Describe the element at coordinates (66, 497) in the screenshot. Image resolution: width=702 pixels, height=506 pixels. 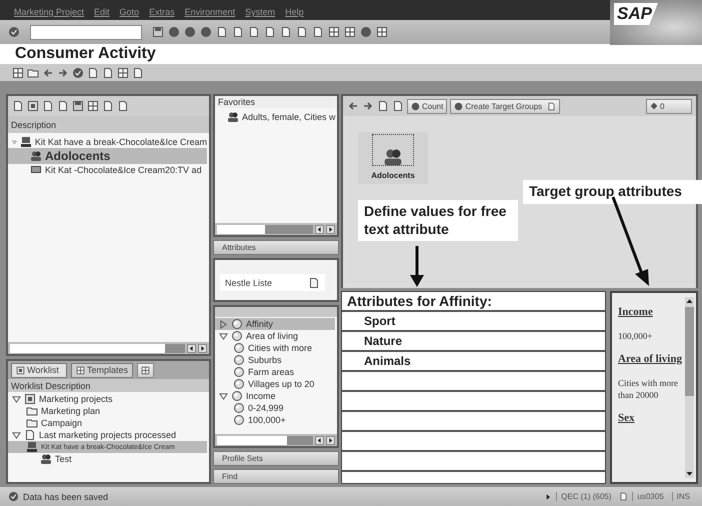
I see `status-message: Data has been saved` at that location.